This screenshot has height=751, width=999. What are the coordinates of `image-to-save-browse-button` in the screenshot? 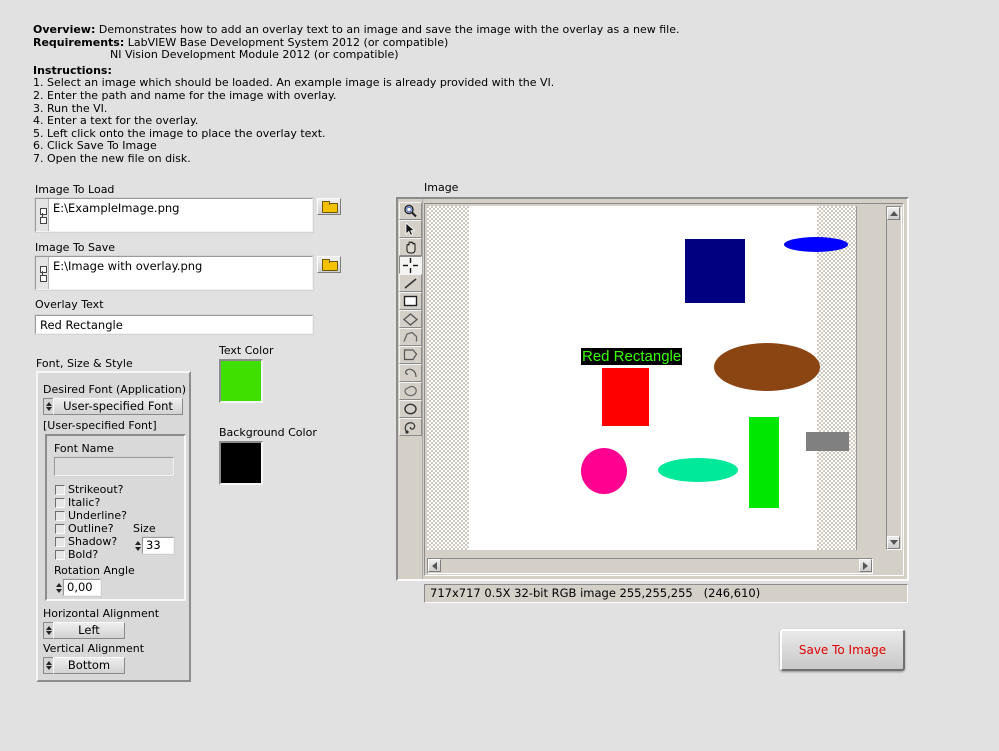 It's located at (329, 264).